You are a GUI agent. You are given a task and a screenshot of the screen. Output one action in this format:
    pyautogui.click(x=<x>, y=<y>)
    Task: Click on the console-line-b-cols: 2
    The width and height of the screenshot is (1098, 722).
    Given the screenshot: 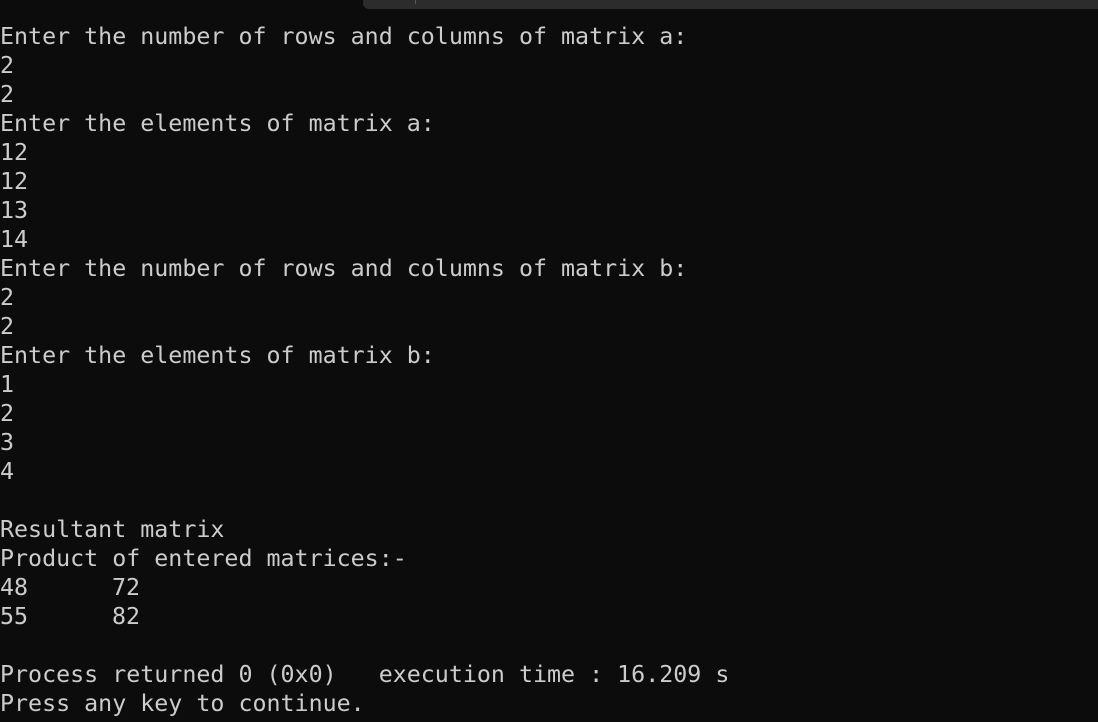 What is the action you would take?
    pyautogui.click(x=7, y=326)
    